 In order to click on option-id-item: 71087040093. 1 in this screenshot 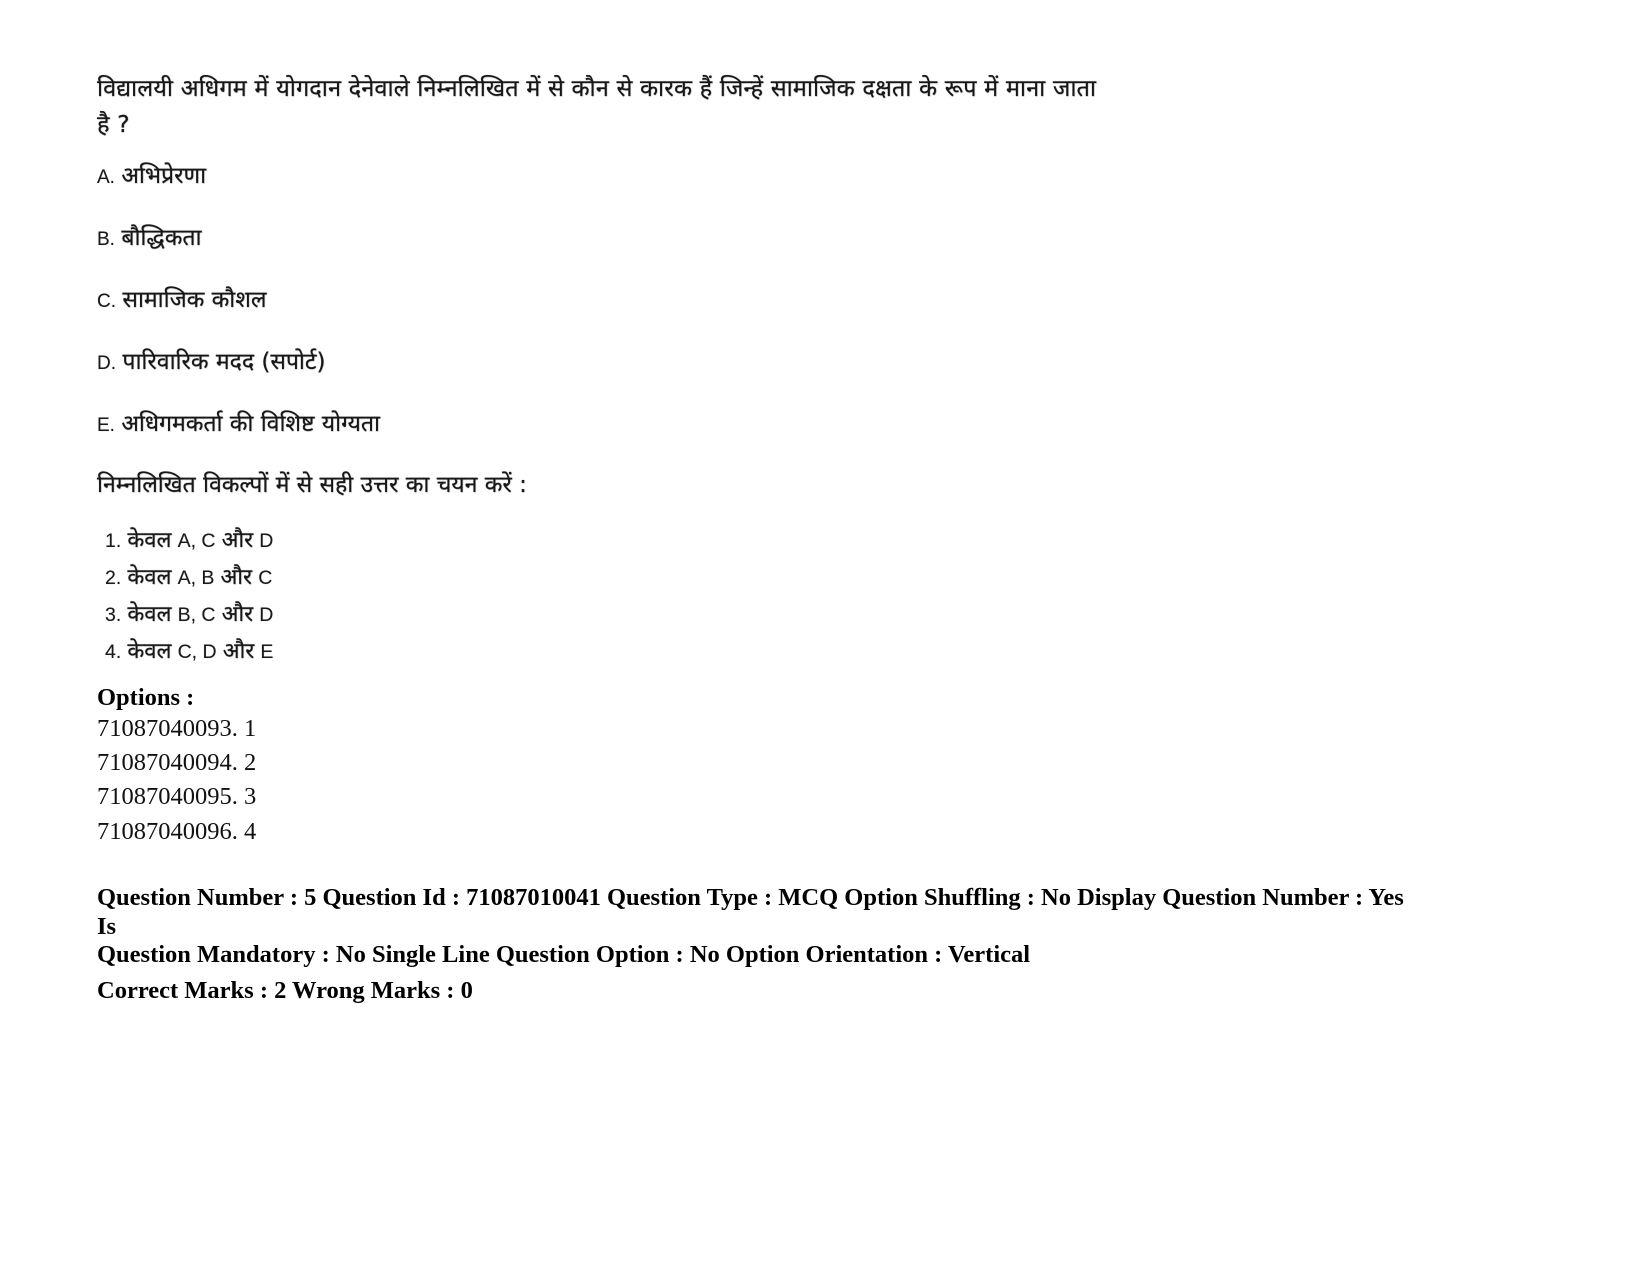, I will do `click(177, 728)`.